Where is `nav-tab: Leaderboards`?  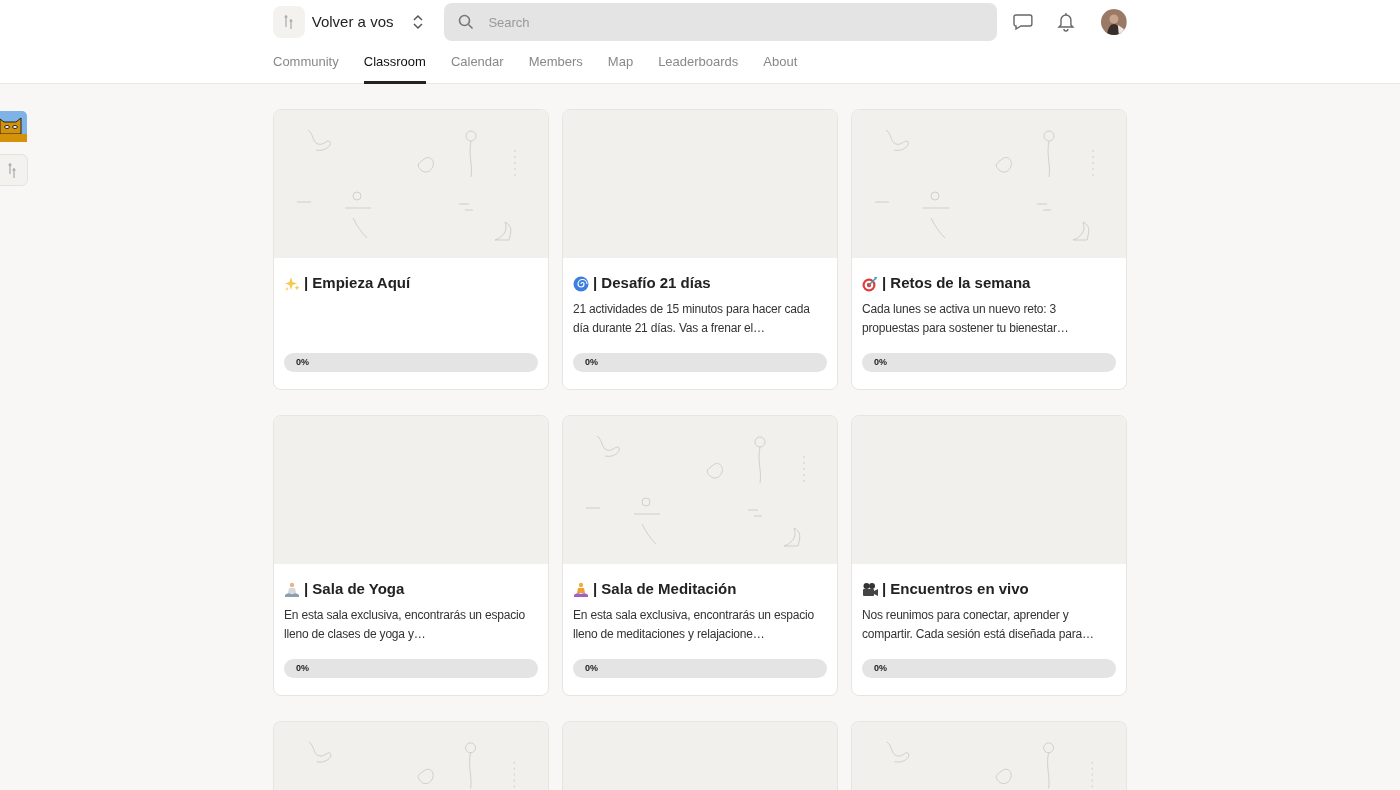
nav-tab: Leaderboards is located at coordinates (698, 66).